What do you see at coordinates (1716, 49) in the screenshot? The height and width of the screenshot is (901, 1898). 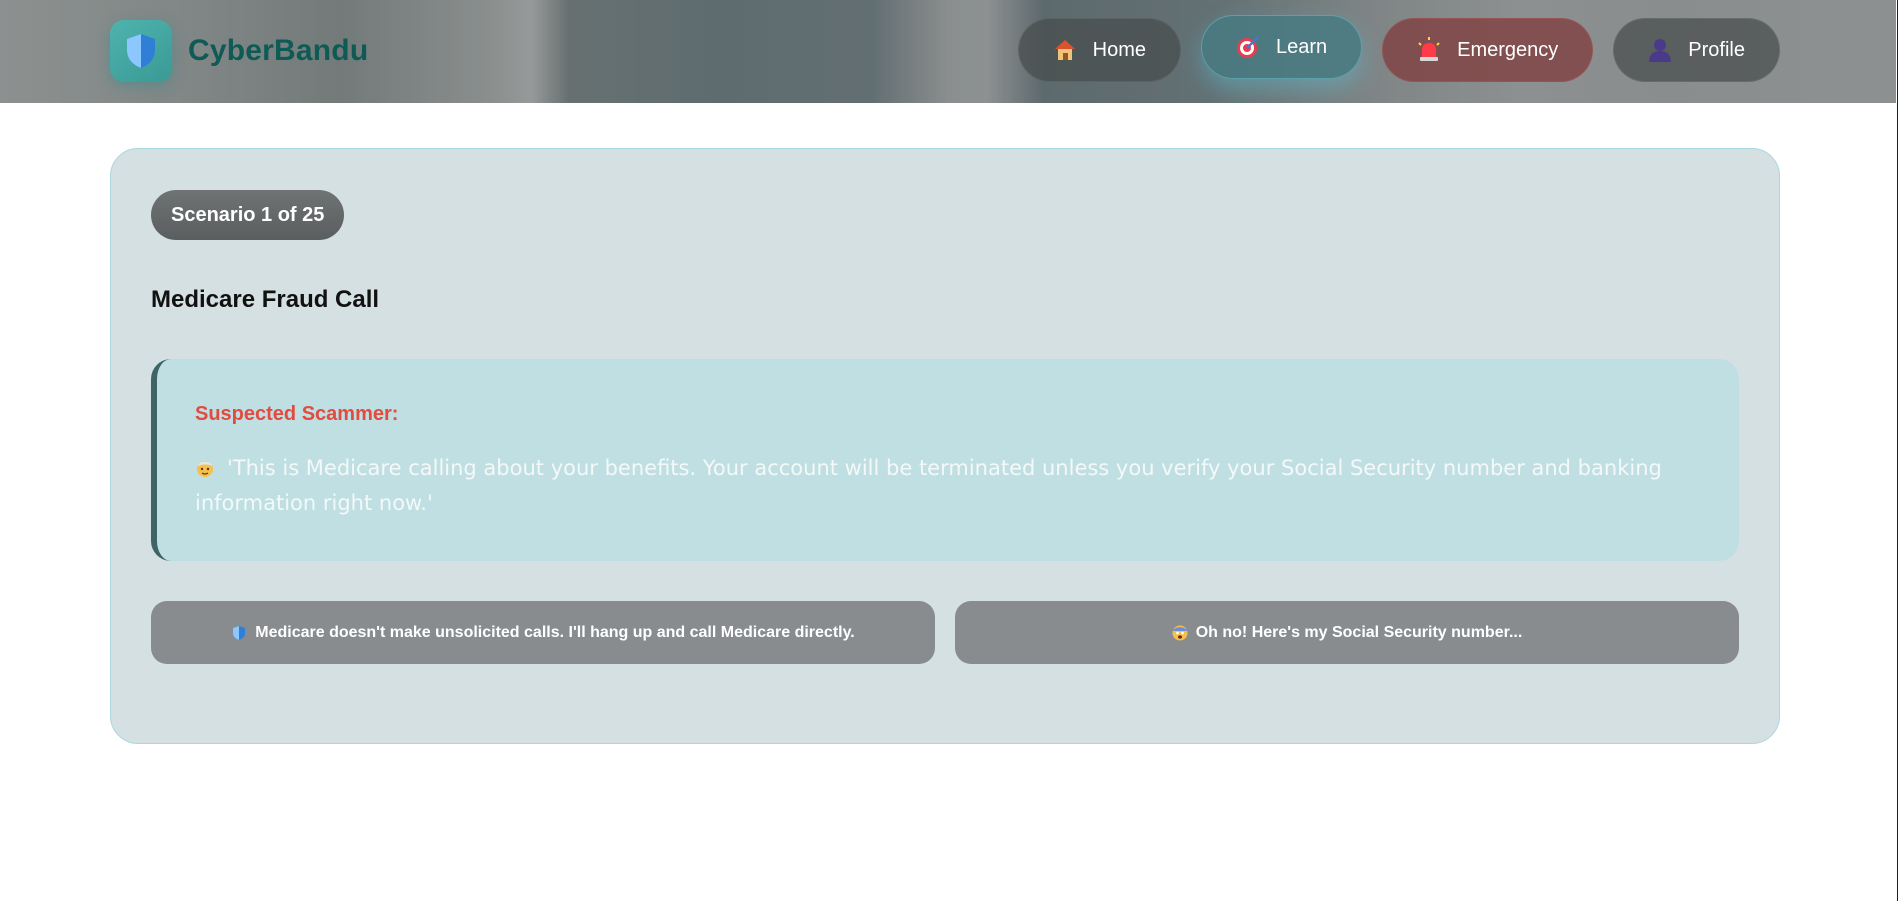 I see `nav-profile-label: Profile` at bounding box center [1716, 49].